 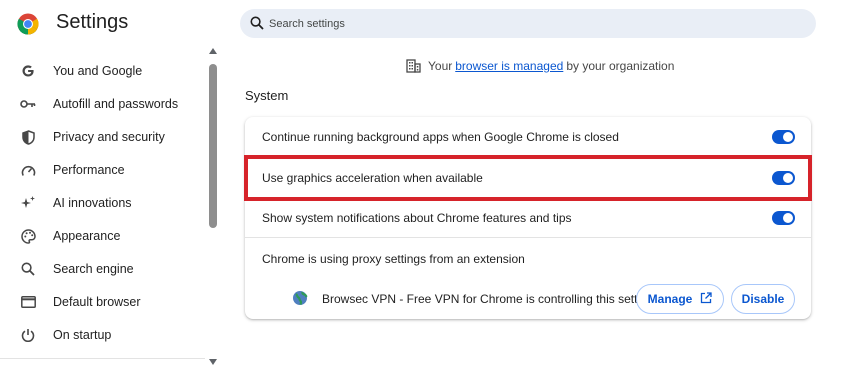 What do you see at coordinates (670, 299) in the screenshot?
I see `manage-label: Manage` at bounding box center [670, 299].